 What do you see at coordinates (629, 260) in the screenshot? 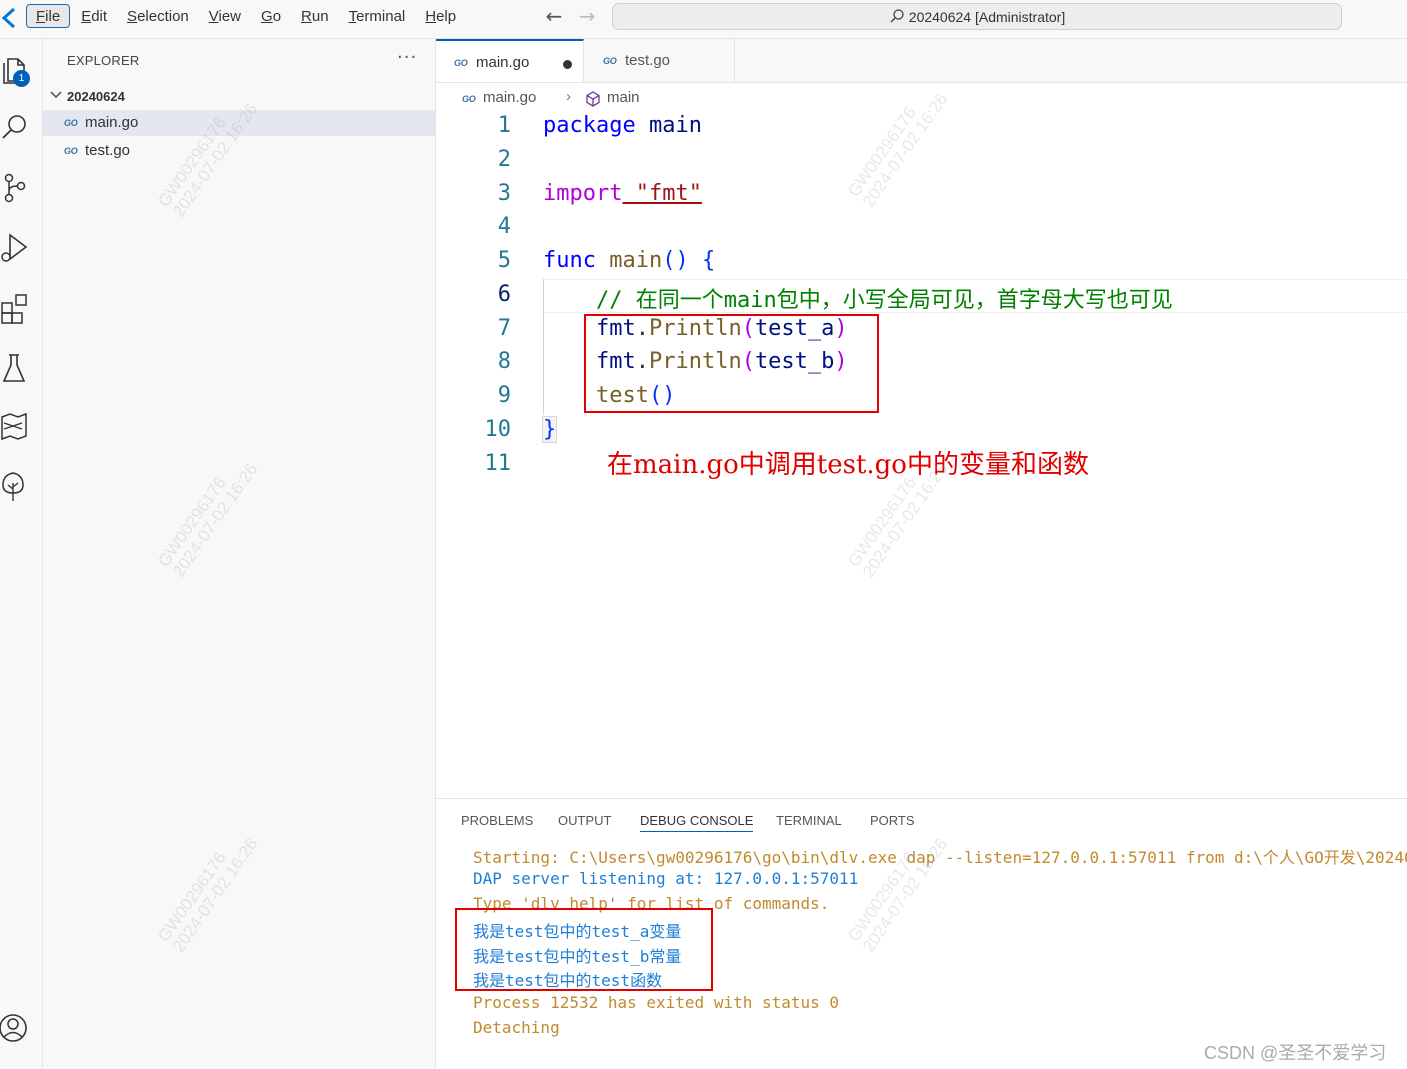
I see `code-text: func main() {` at bounding box center [629, 260].